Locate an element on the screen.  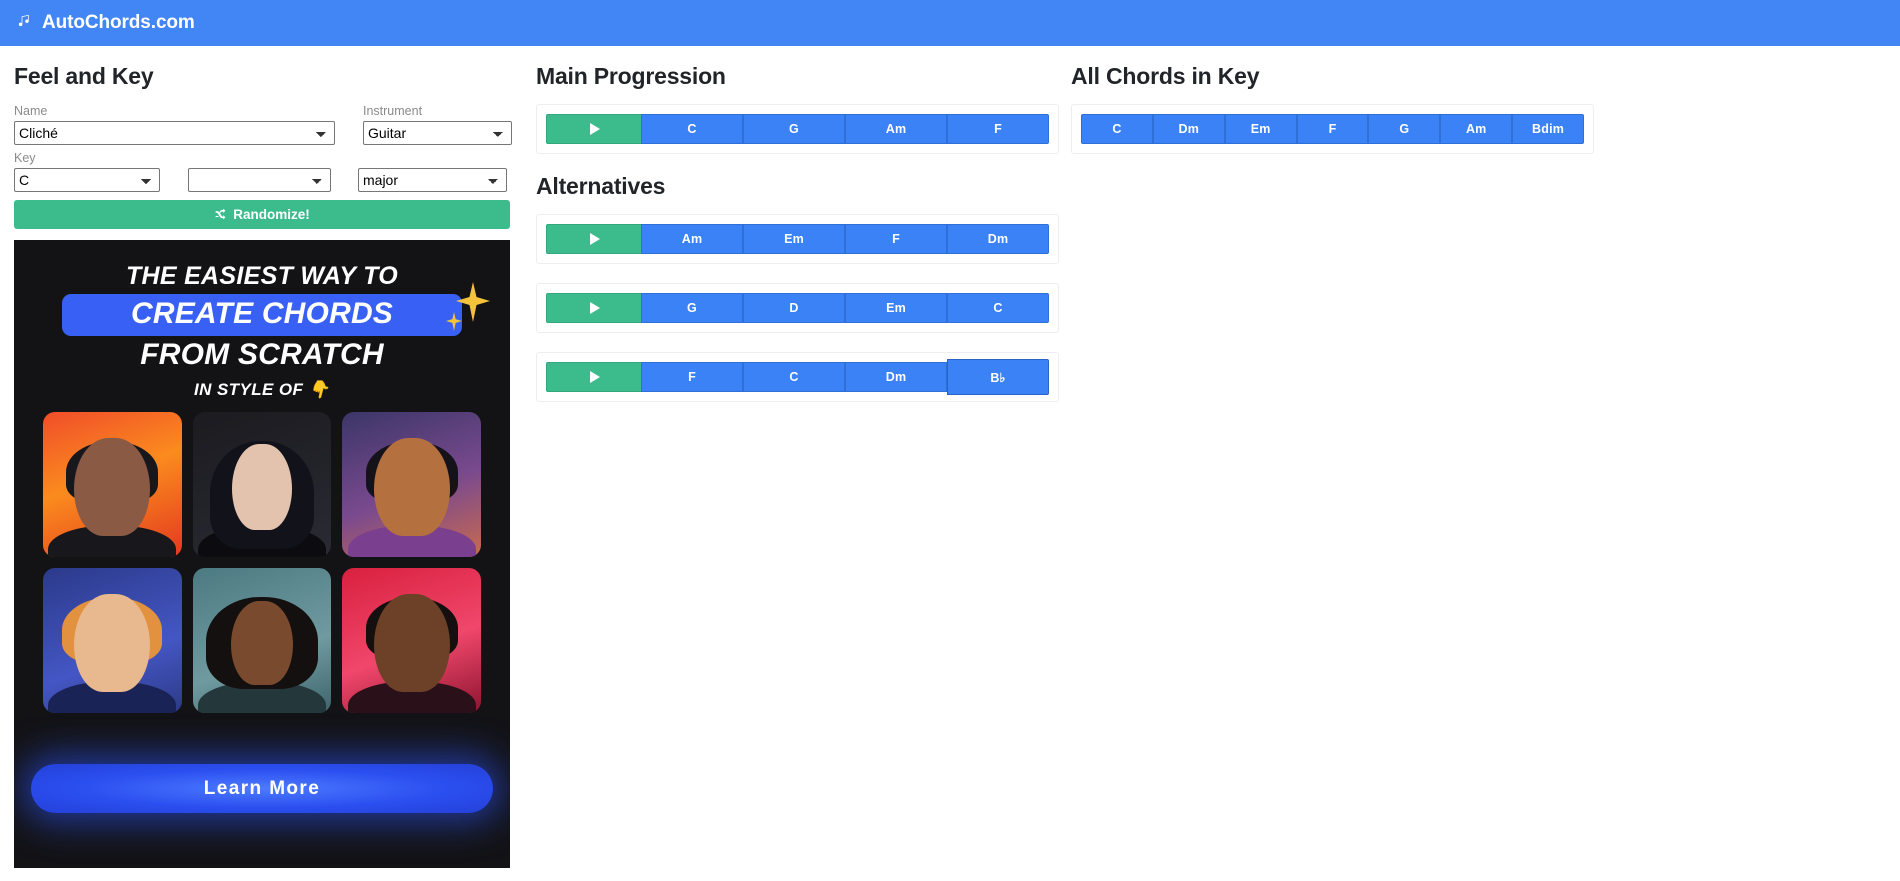
accidental-field-group is located at coordinates (259, 180).